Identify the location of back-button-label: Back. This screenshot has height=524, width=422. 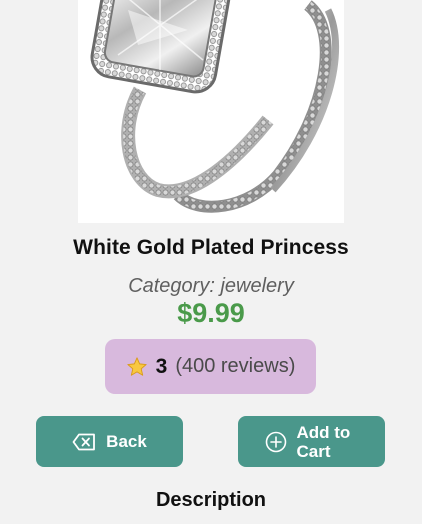
(126, 441).